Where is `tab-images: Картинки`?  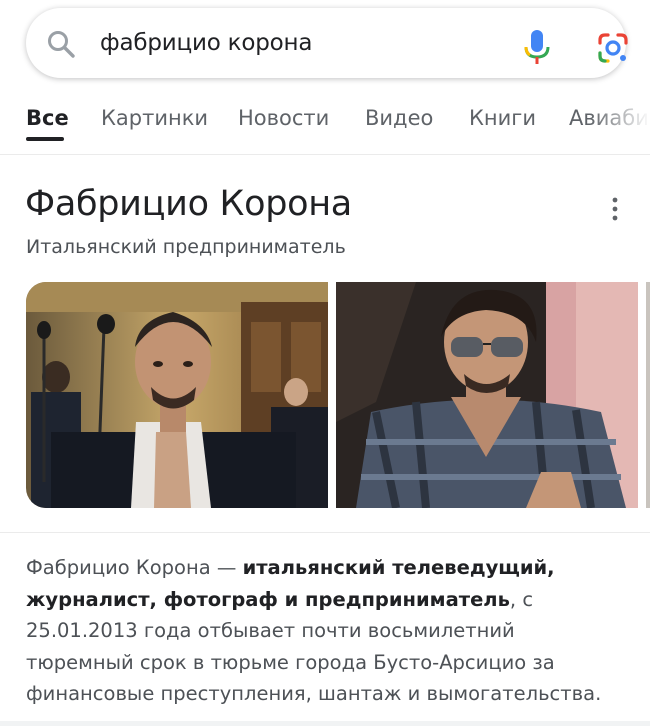 tab-images: Картинки is located at coordinates (154, 118).